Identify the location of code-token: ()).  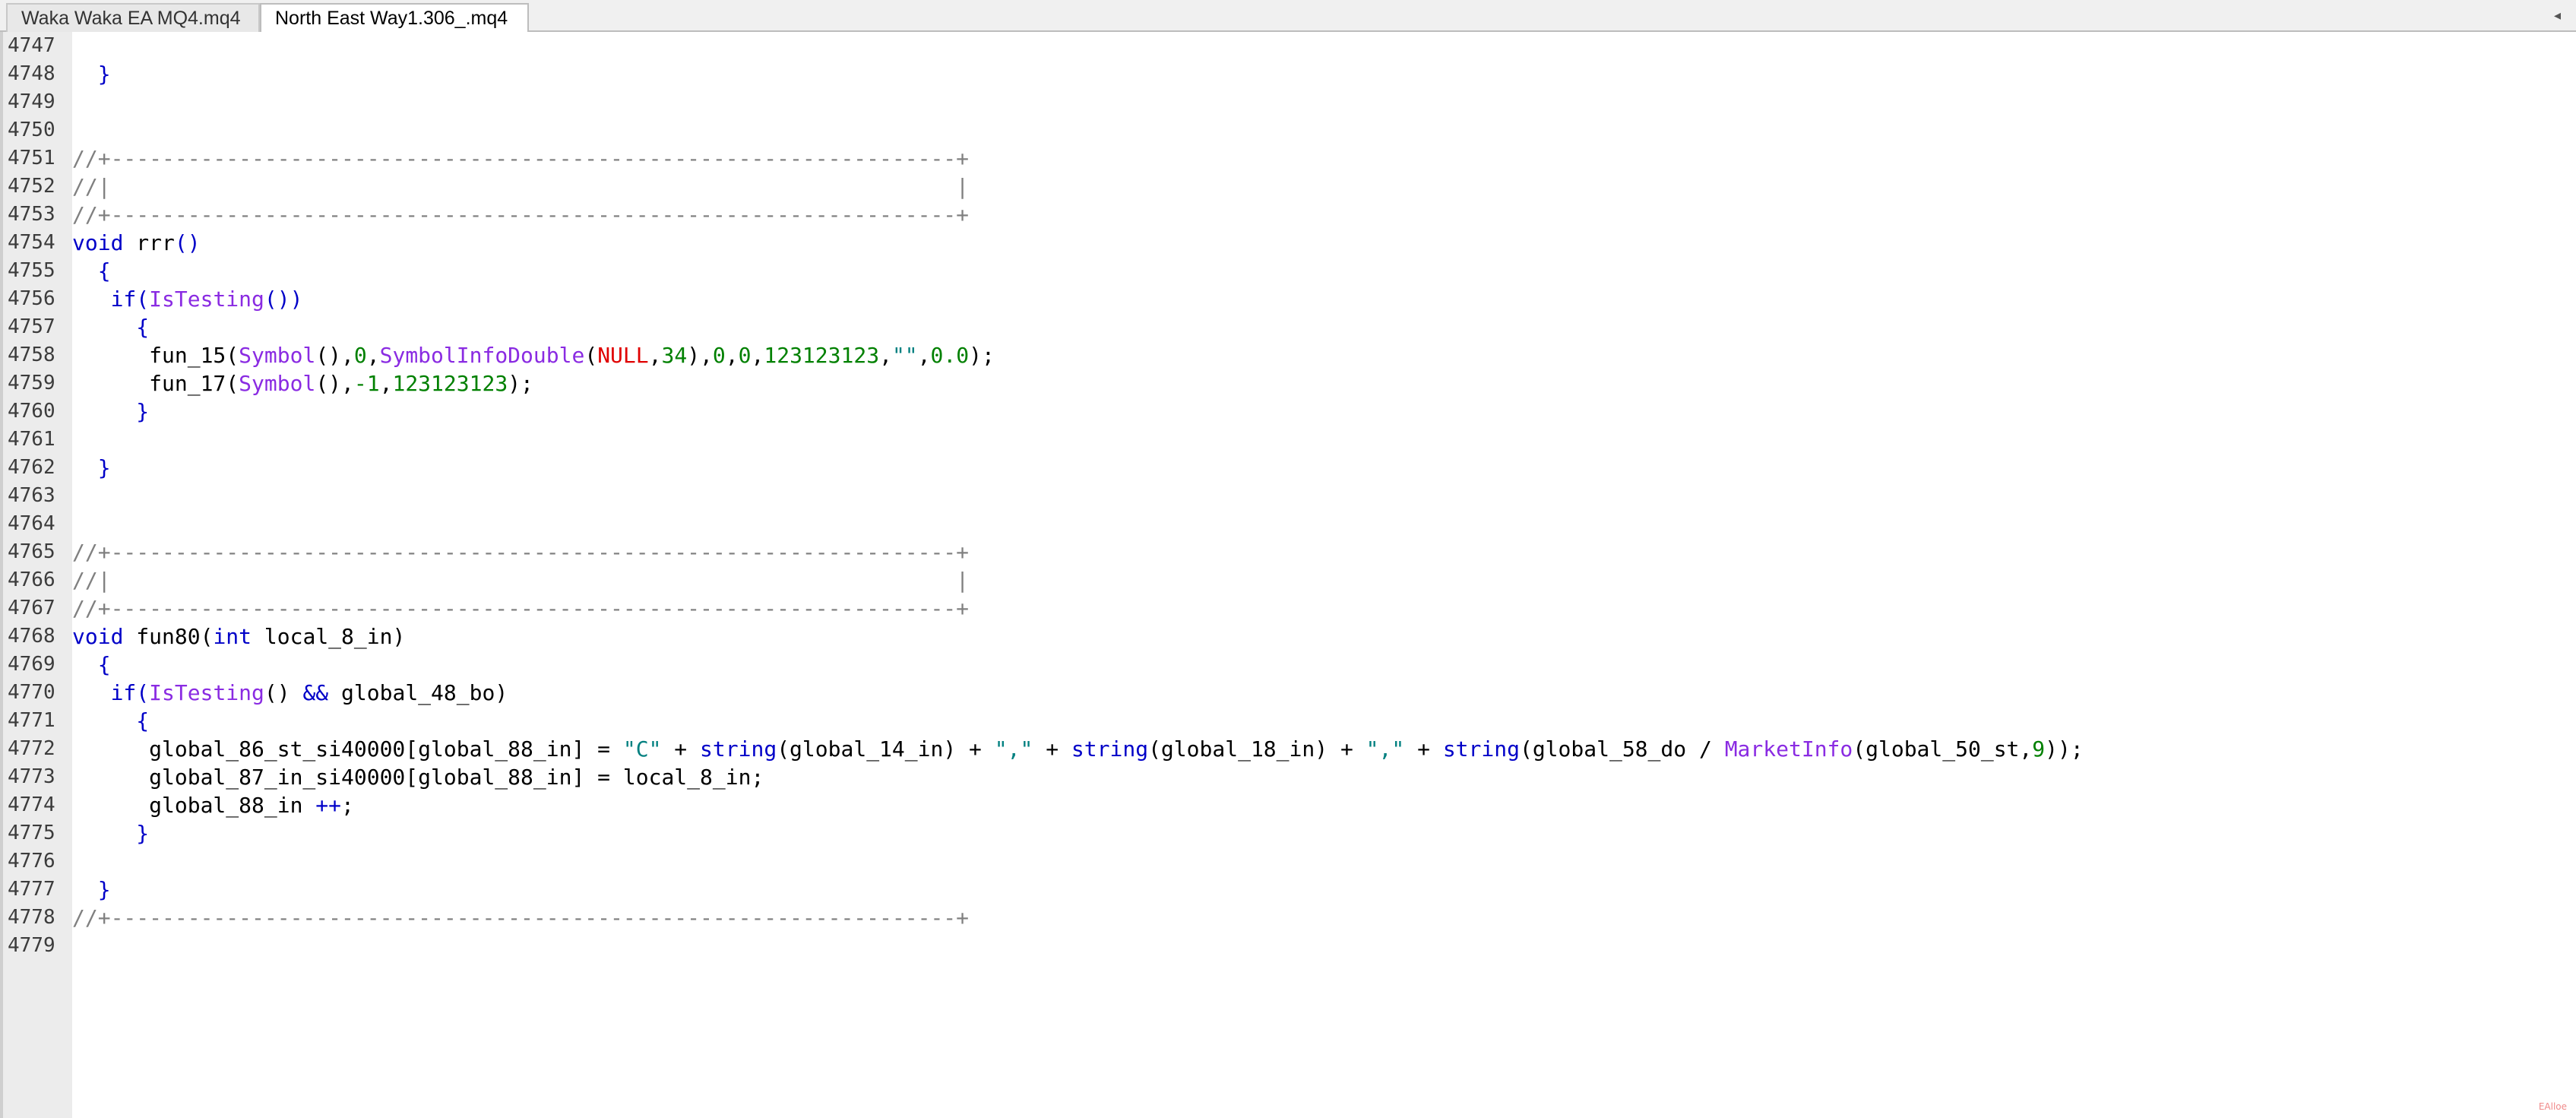
(283, 299).